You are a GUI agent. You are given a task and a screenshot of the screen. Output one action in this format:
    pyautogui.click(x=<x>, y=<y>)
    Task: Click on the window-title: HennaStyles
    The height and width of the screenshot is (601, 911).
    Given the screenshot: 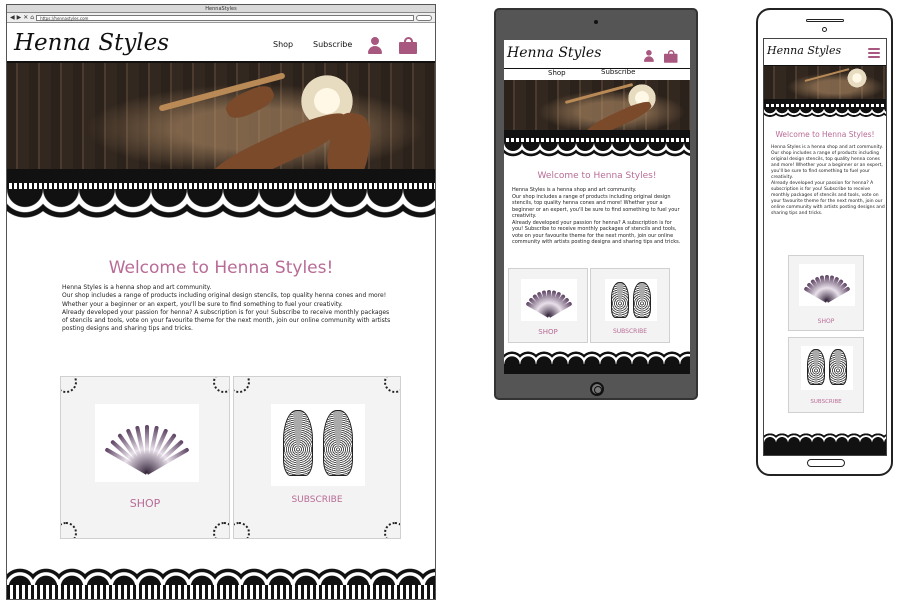 What is the action you would take?
    pyautogui.click(x=221, y=9)
    